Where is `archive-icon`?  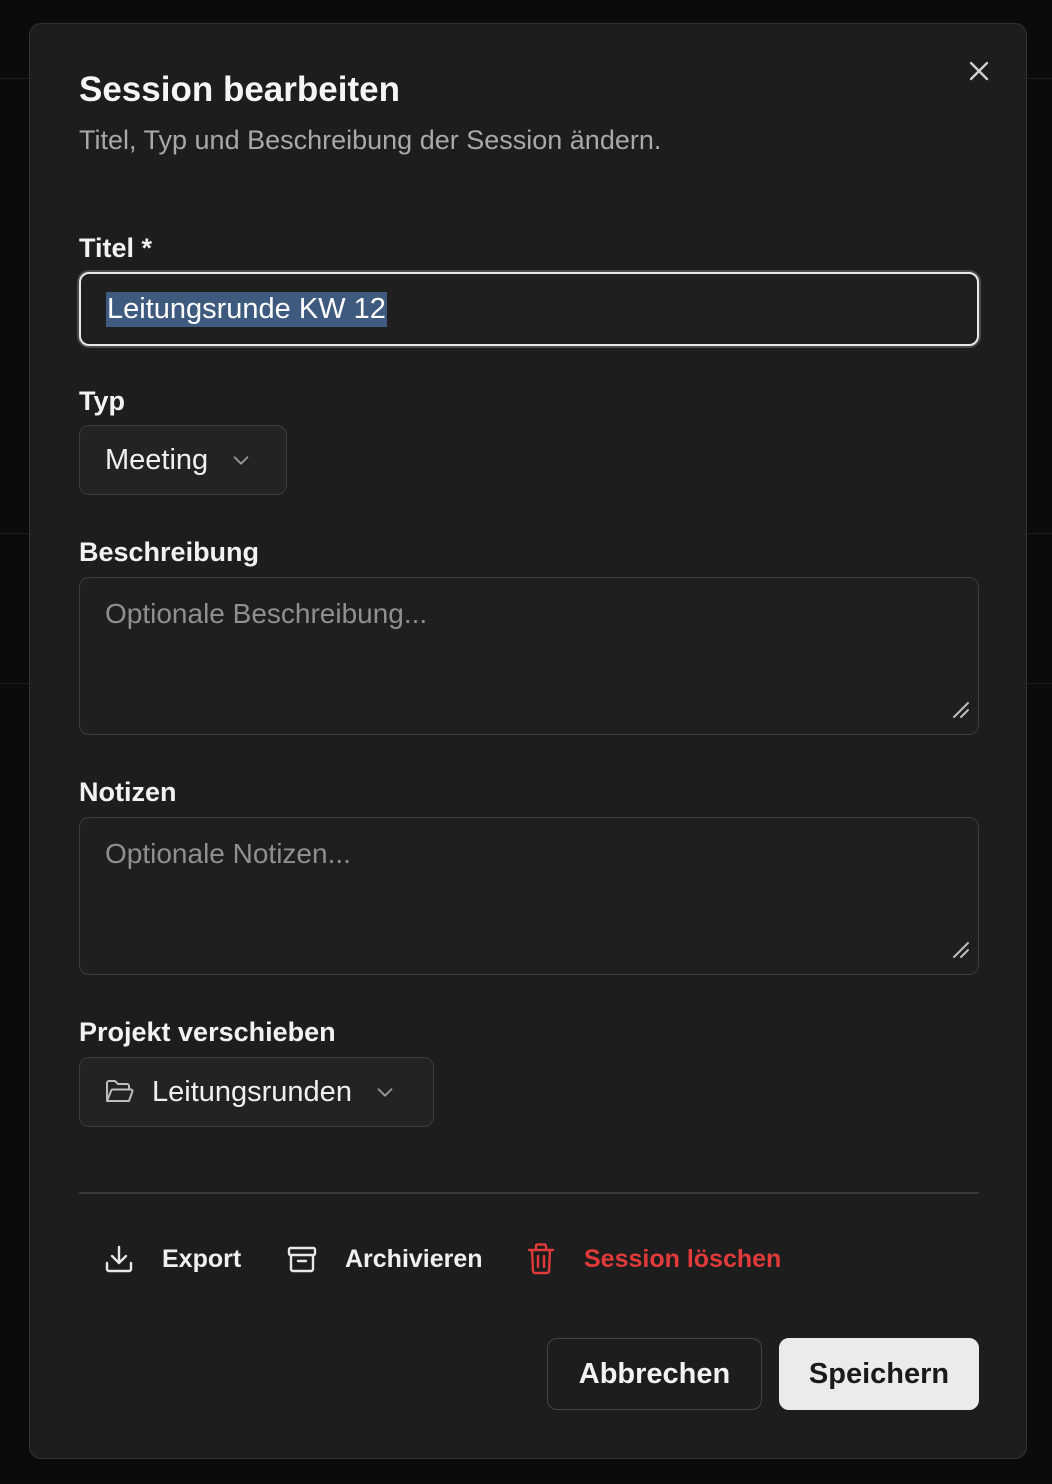
archive-icon is located at coordinates (302, 1259).